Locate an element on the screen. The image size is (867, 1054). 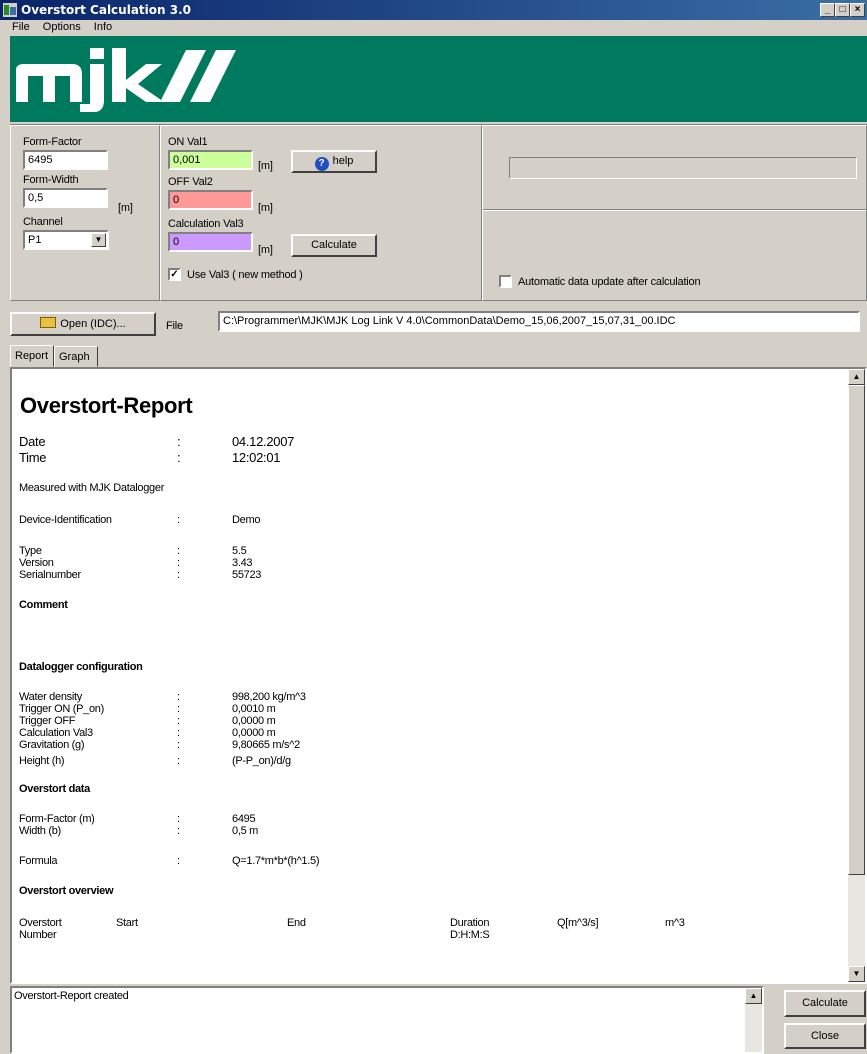
formula-colon: : is located at coordinates (178, 861).